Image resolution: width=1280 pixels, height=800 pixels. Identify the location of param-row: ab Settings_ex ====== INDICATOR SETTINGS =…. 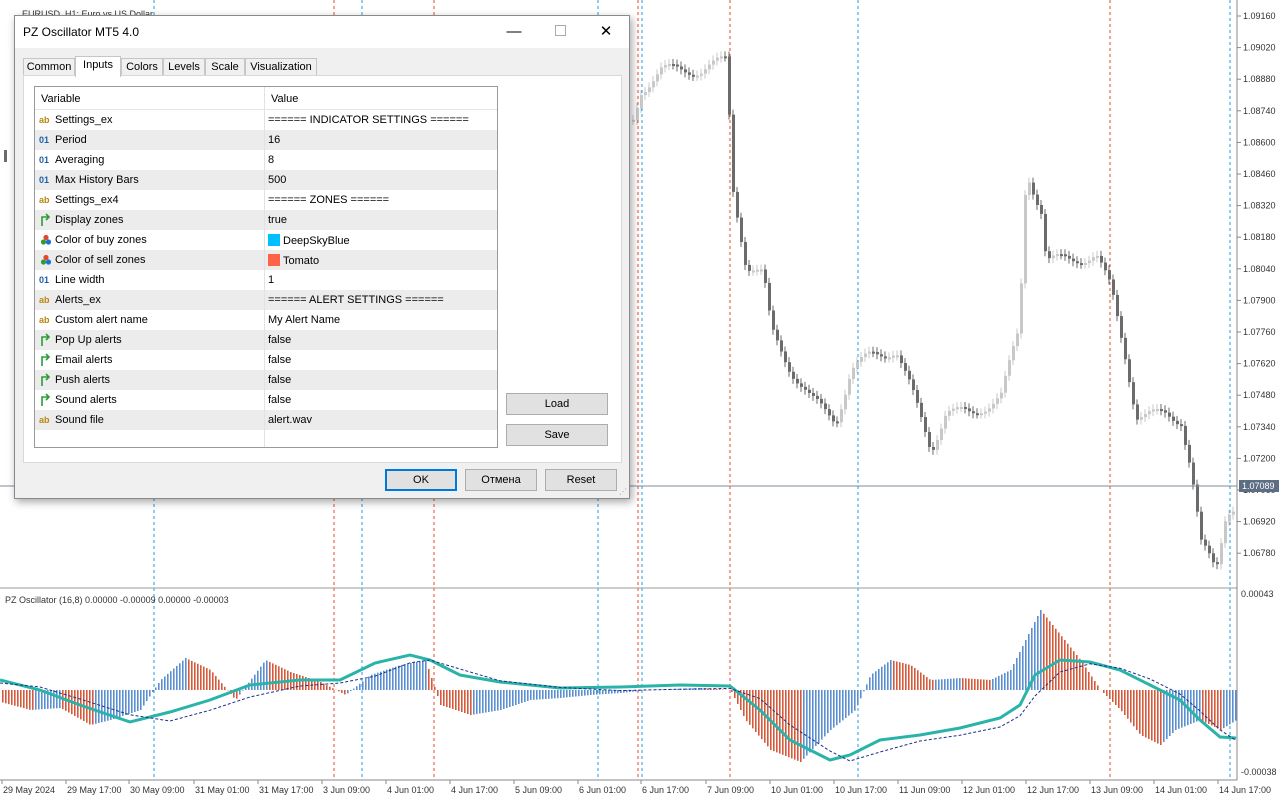
(266, 120).